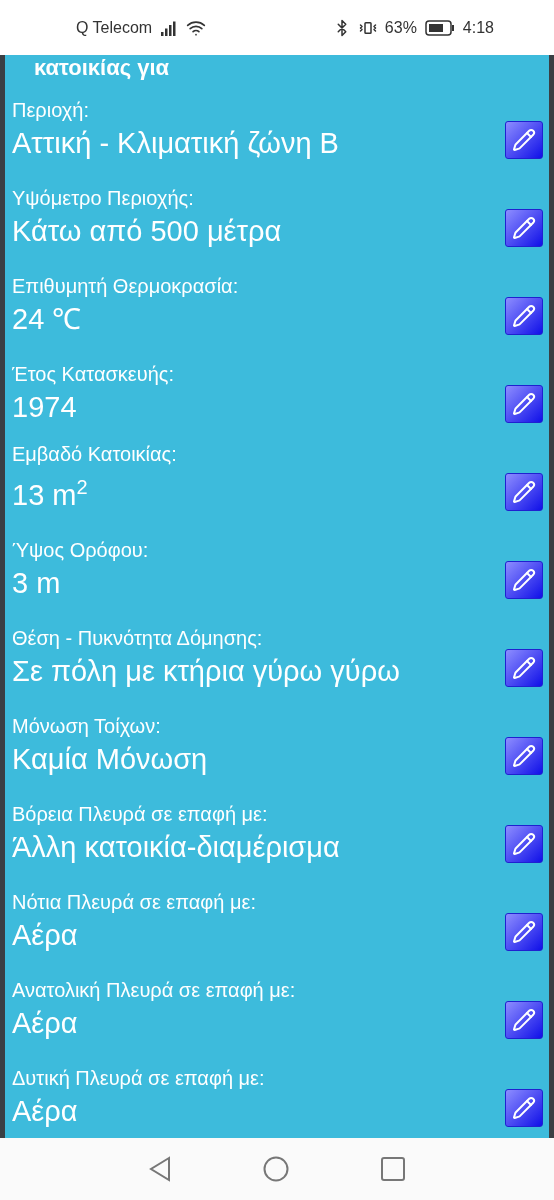  Describe the element at coordinates (103, 198) in the screenshot. I see `field-label: Υψόμετρο Περιοχής:` at that location.